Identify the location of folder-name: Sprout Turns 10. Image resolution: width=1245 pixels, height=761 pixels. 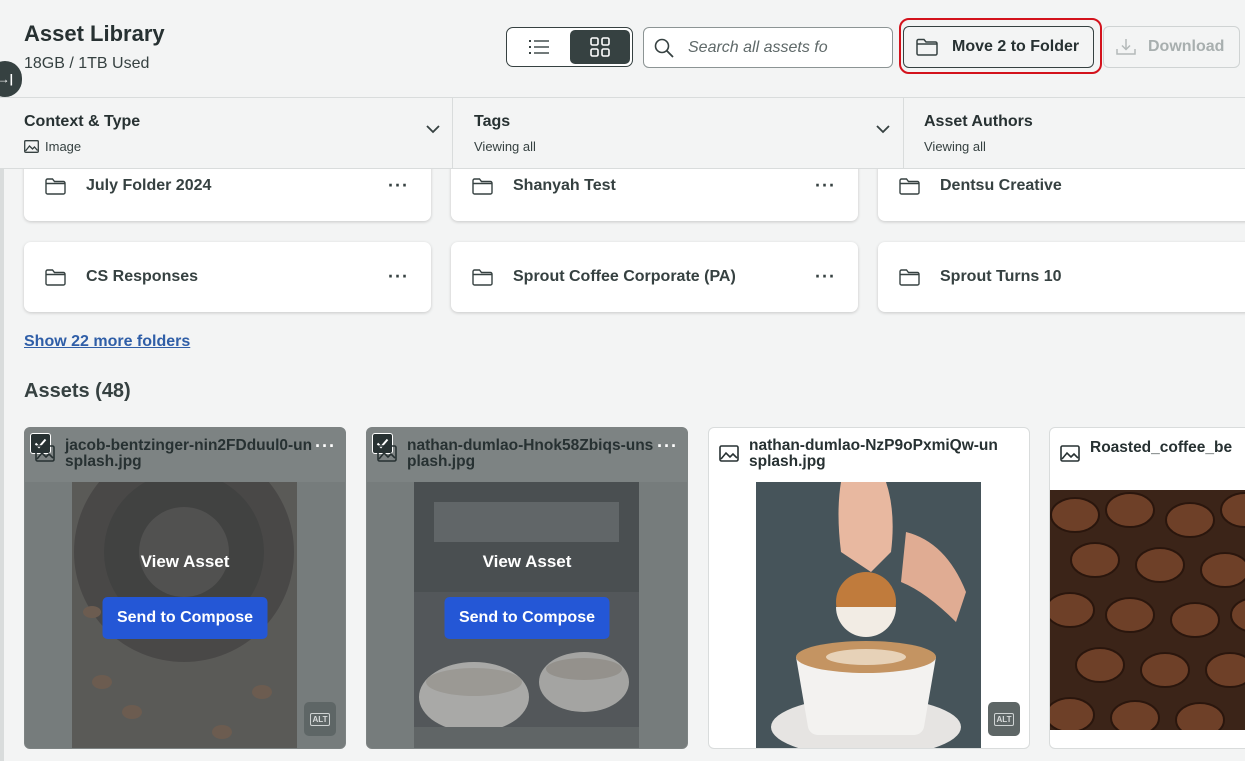
(1001, 276).